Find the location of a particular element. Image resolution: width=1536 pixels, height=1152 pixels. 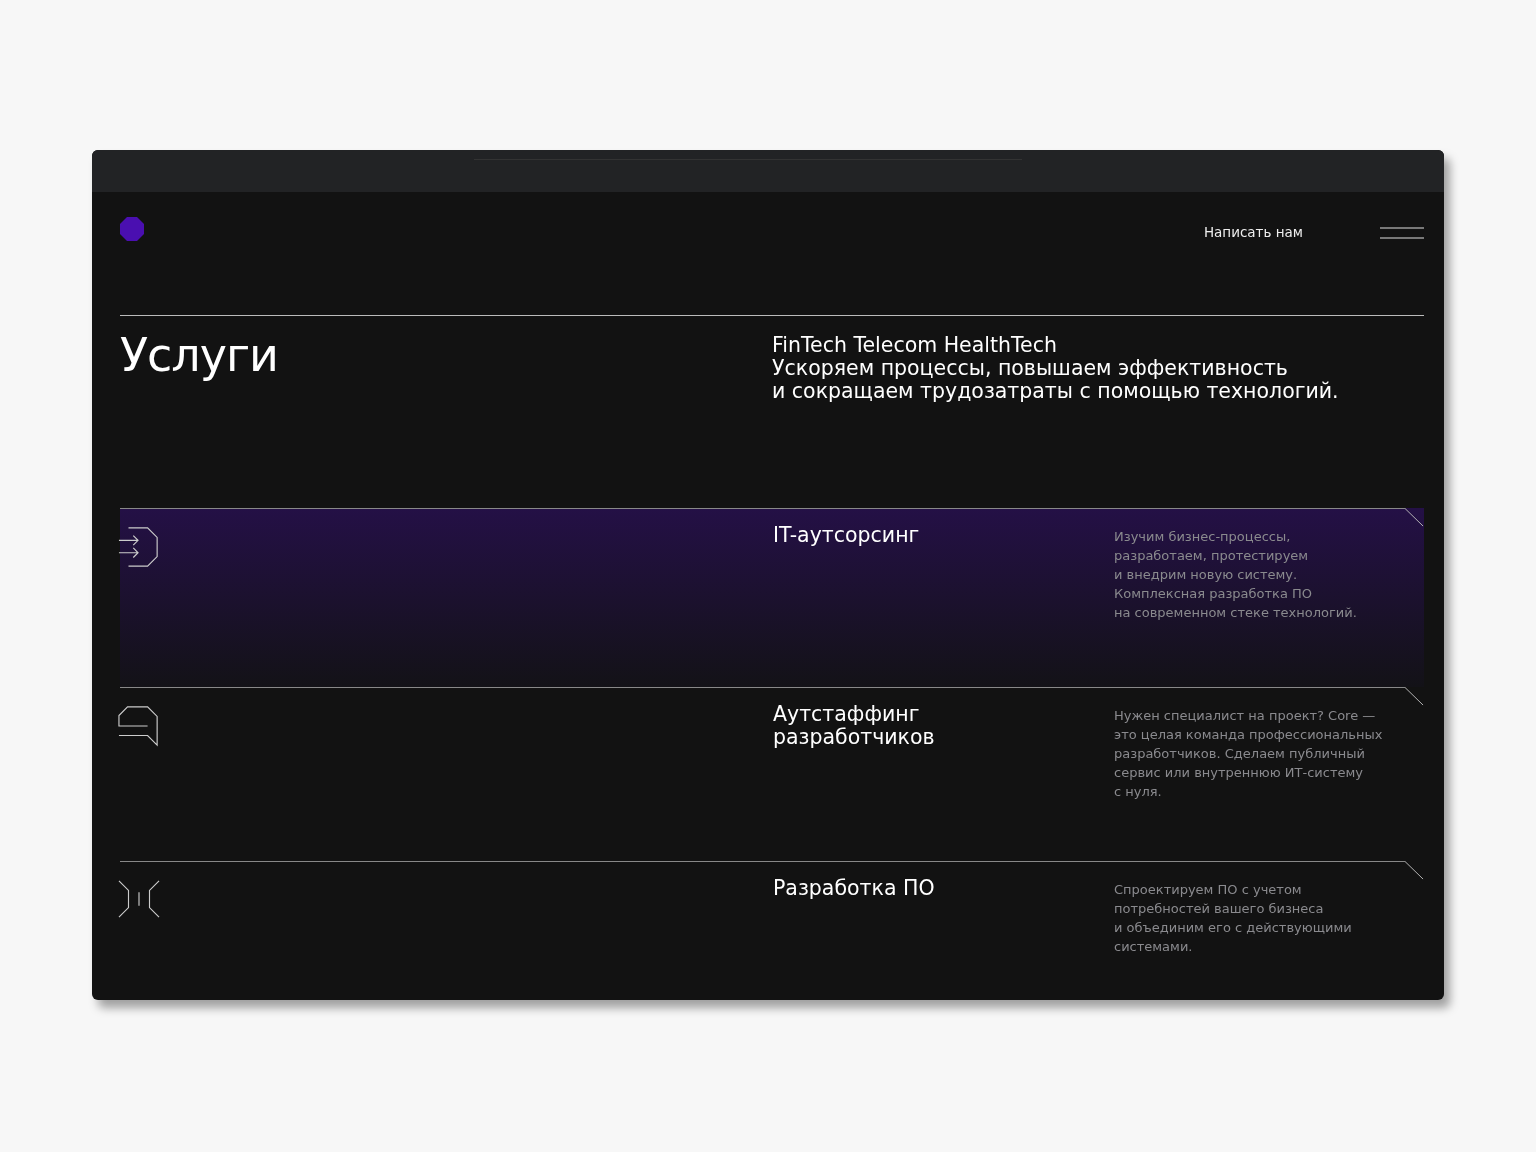

service-title: IT-аутсорсинг is located at coordinates (847, 535).